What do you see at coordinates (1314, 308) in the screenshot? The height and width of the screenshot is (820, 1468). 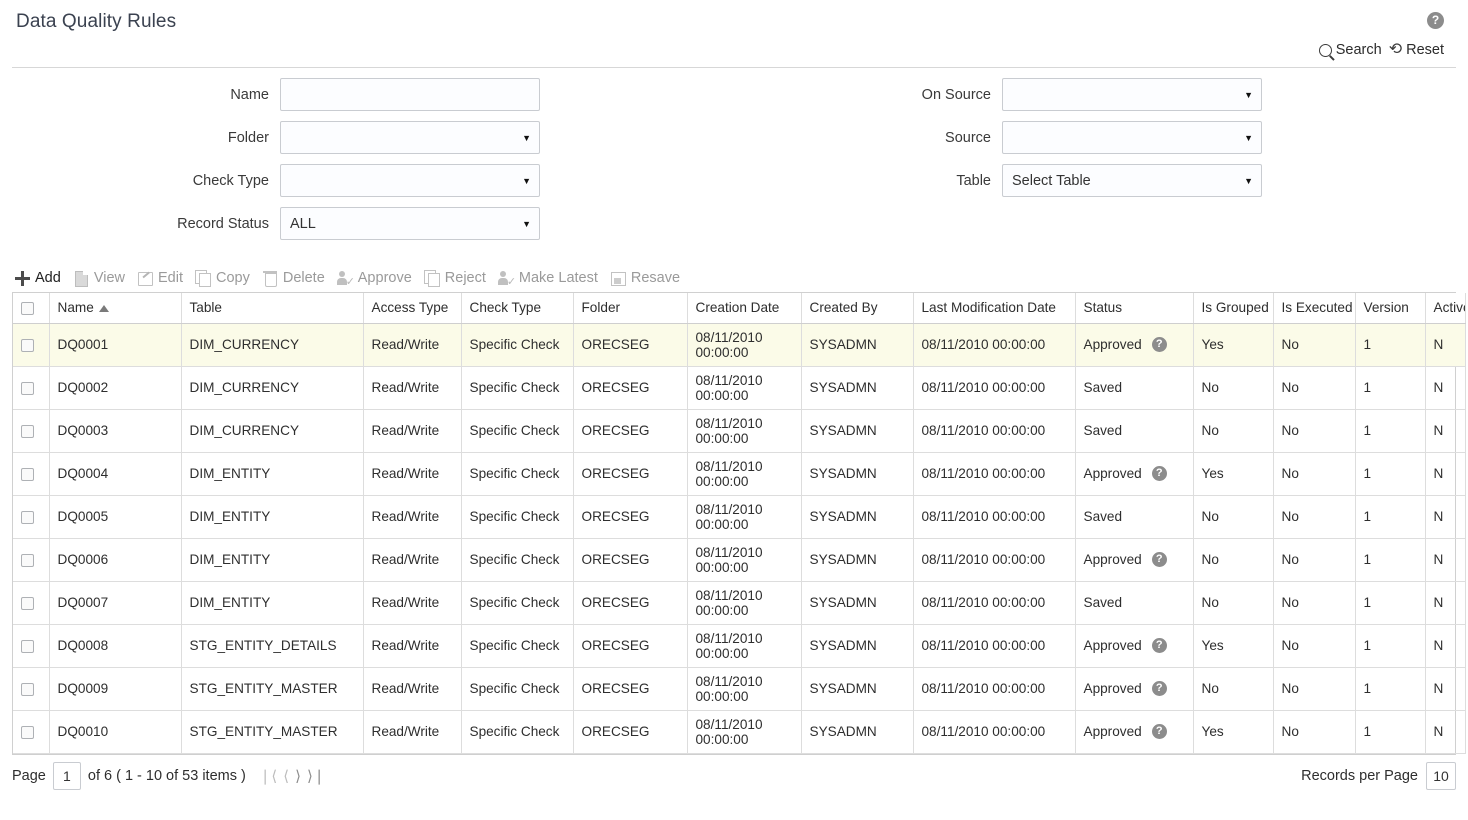 I see `column-header-is-executed: Is Executed` at bounding box center [1314, 308].